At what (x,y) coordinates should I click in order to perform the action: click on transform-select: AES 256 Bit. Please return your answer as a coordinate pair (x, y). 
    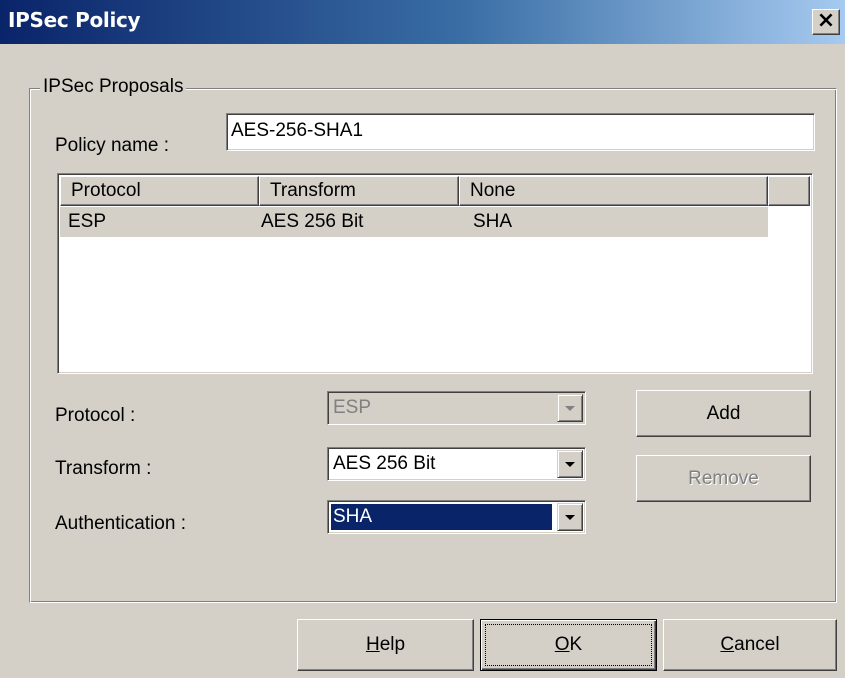
    Looking at the image, I should click on (456, 464).